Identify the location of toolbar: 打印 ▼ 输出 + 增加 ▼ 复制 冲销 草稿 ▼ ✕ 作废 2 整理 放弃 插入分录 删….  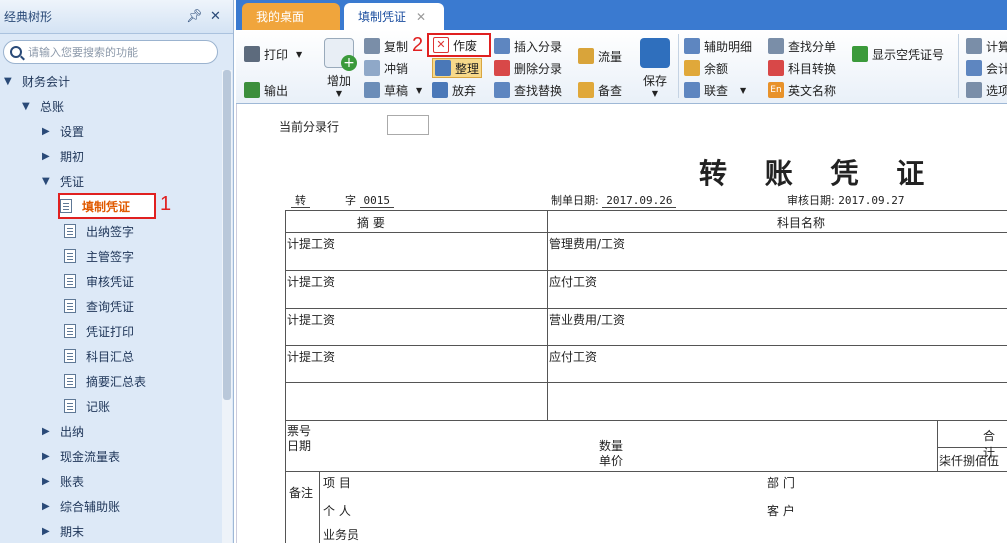
(621, 67).